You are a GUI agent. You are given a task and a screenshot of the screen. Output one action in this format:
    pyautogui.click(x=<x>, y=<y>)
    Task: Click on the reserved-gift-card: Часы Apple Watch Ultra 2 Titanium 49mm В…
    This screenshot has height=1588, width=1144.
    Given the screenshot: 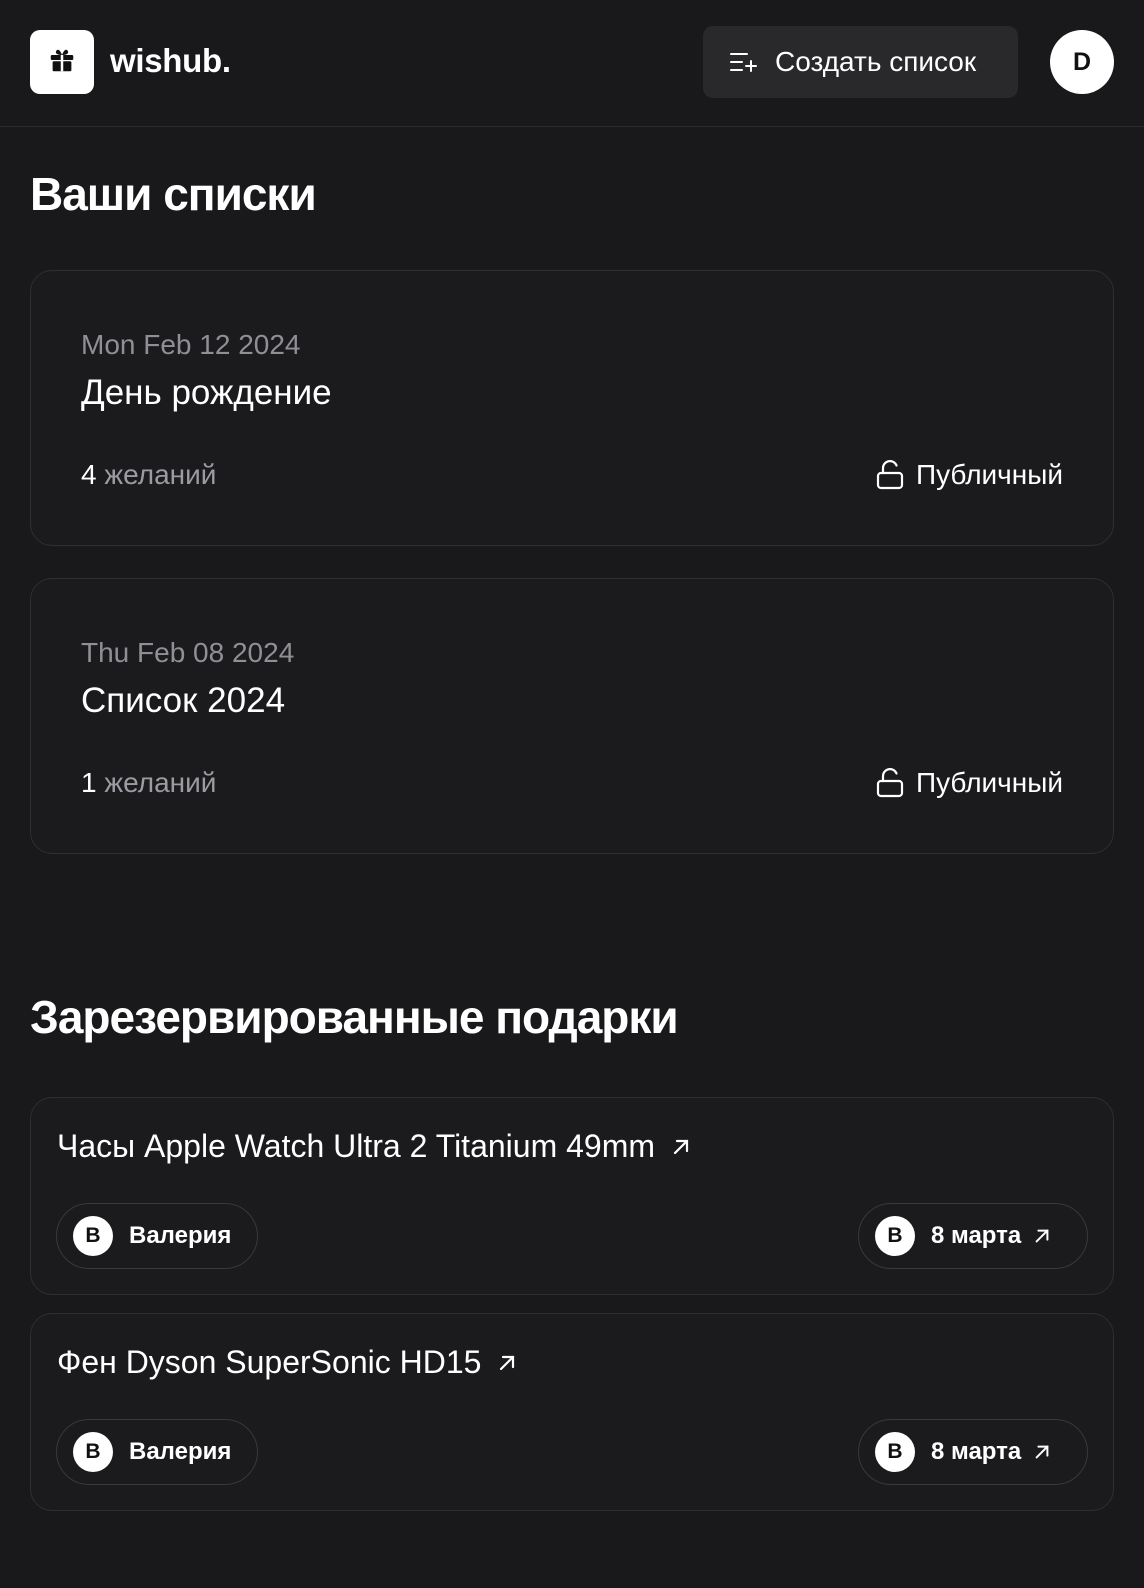 What is the action you would take?
    pyautogui.click(x=572, y=1196)
    